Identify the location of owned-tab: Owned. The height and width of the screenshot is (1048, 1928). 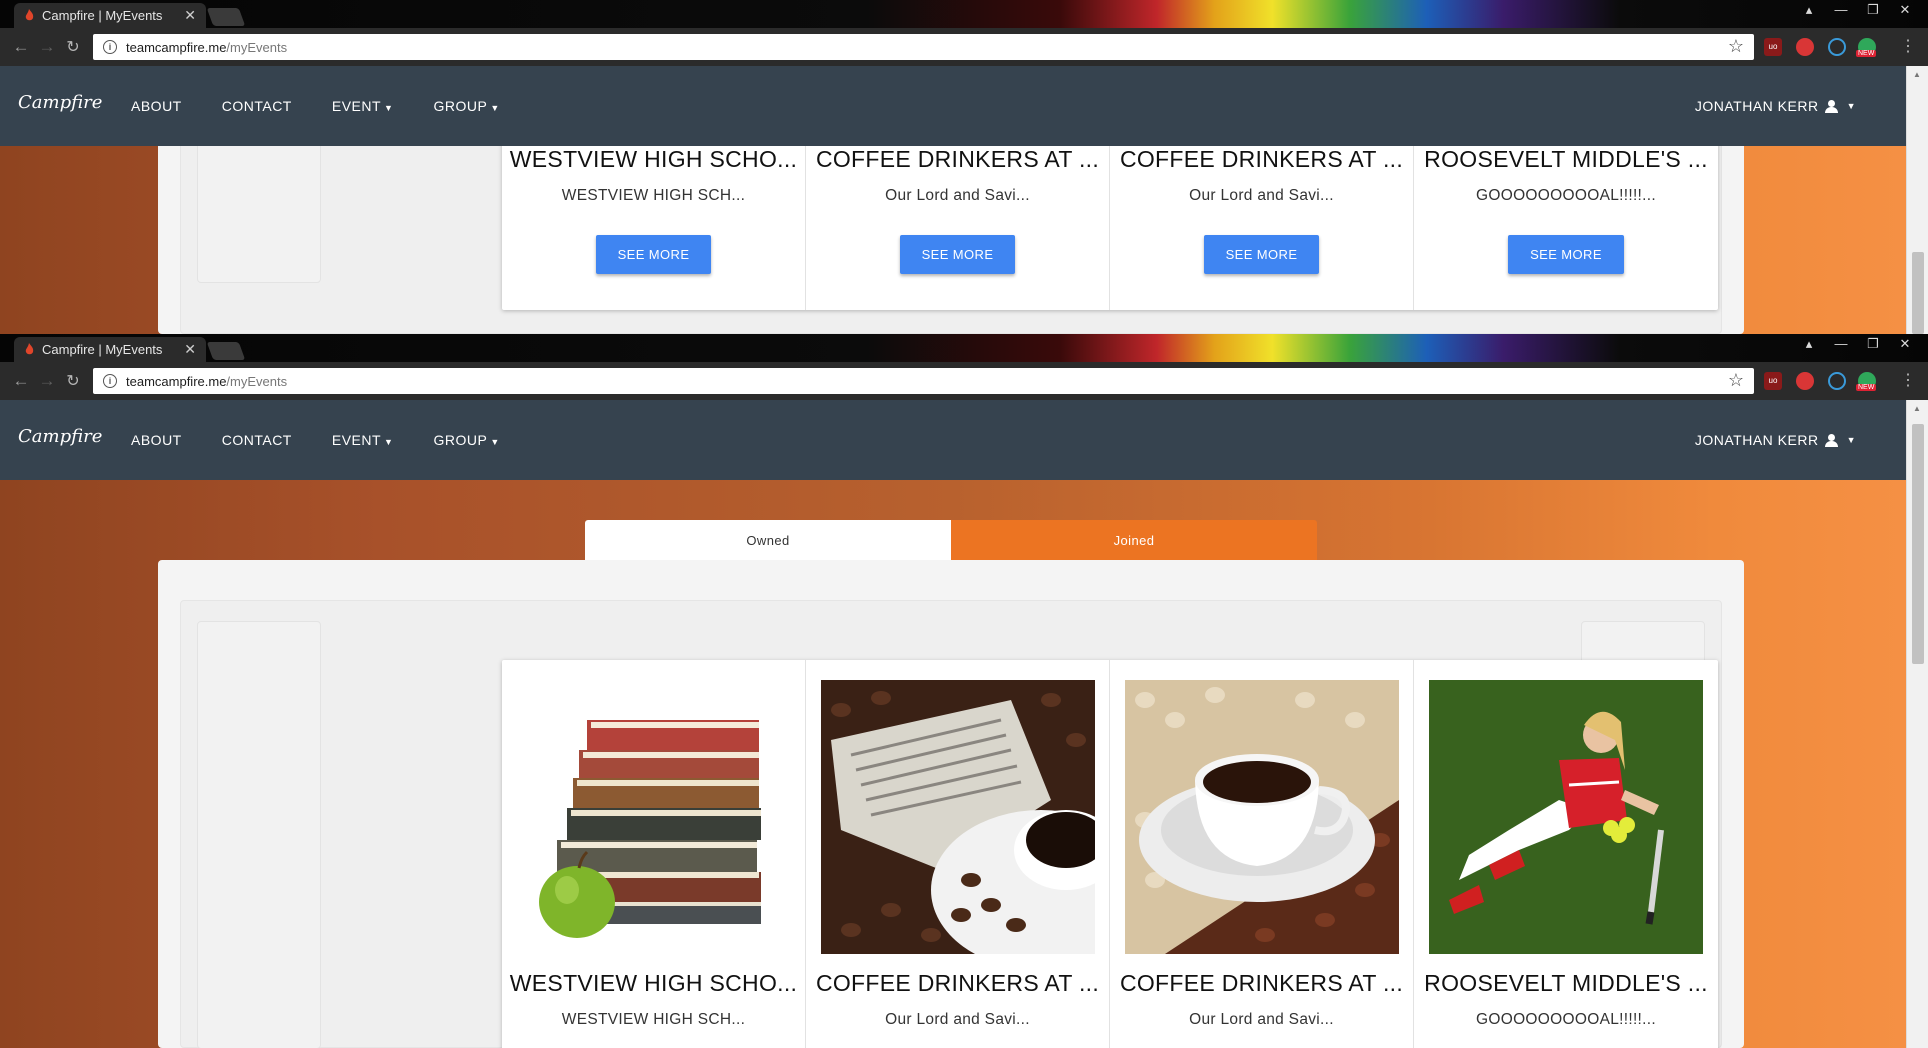
(768, 540).